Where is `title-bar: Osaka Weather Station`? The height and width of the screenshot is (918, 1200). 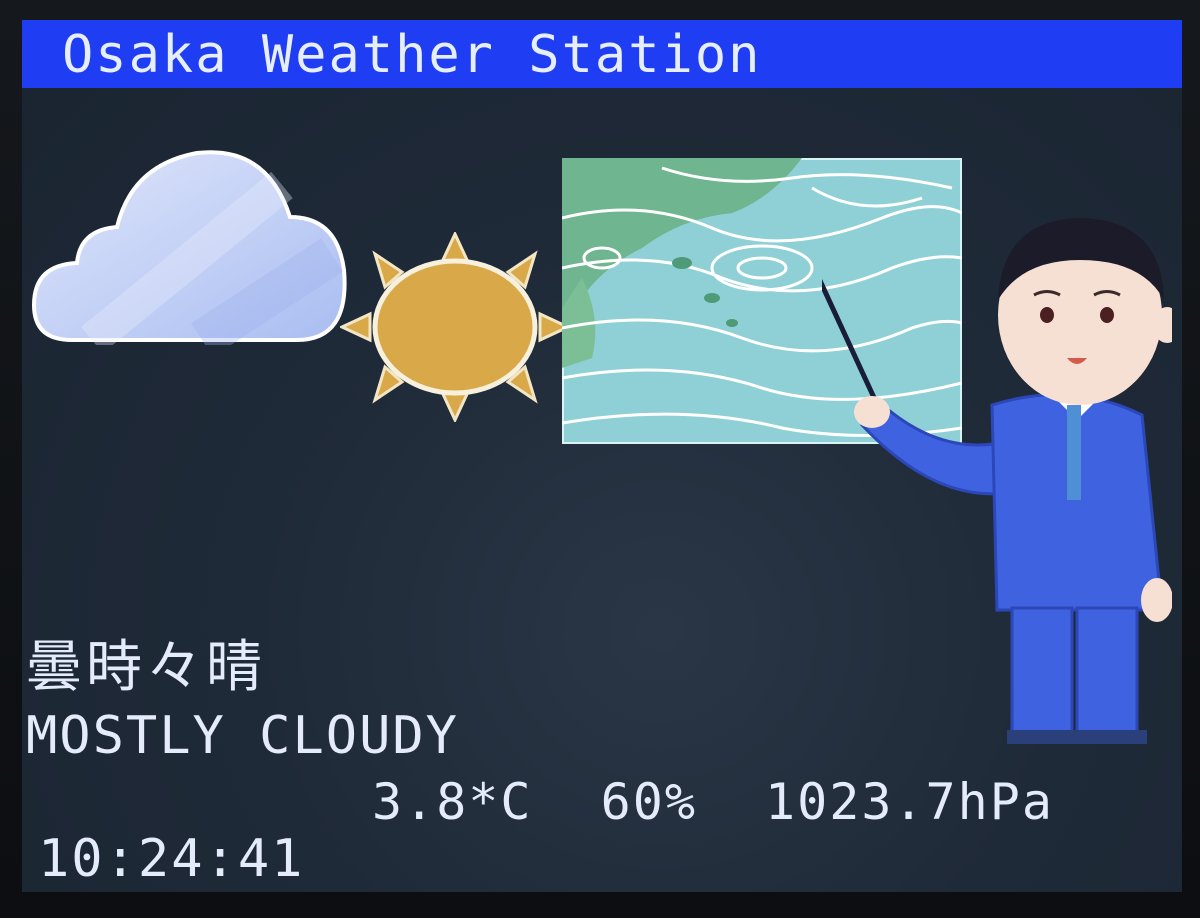 title-bar: Osaka Weather Station is located at coordinates (602, 54).